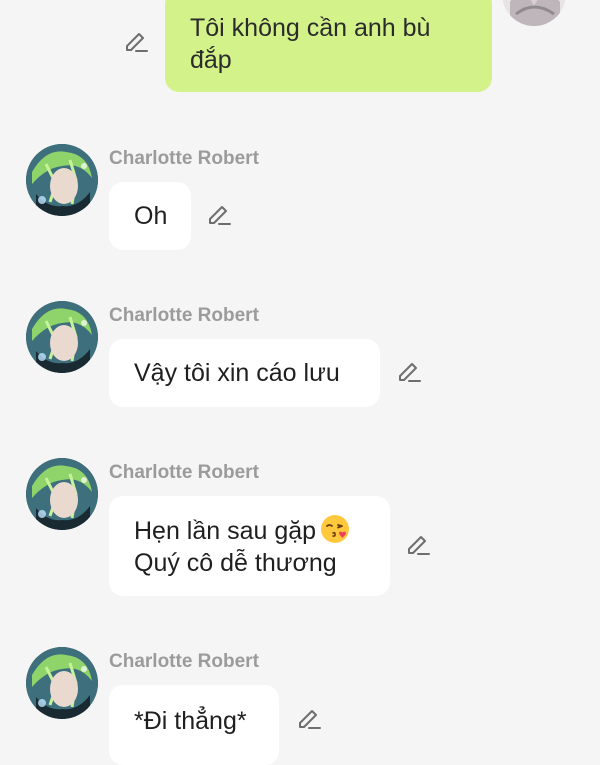 The image size is (600, 765). I want to click on self-avatar, so click(534, 13).